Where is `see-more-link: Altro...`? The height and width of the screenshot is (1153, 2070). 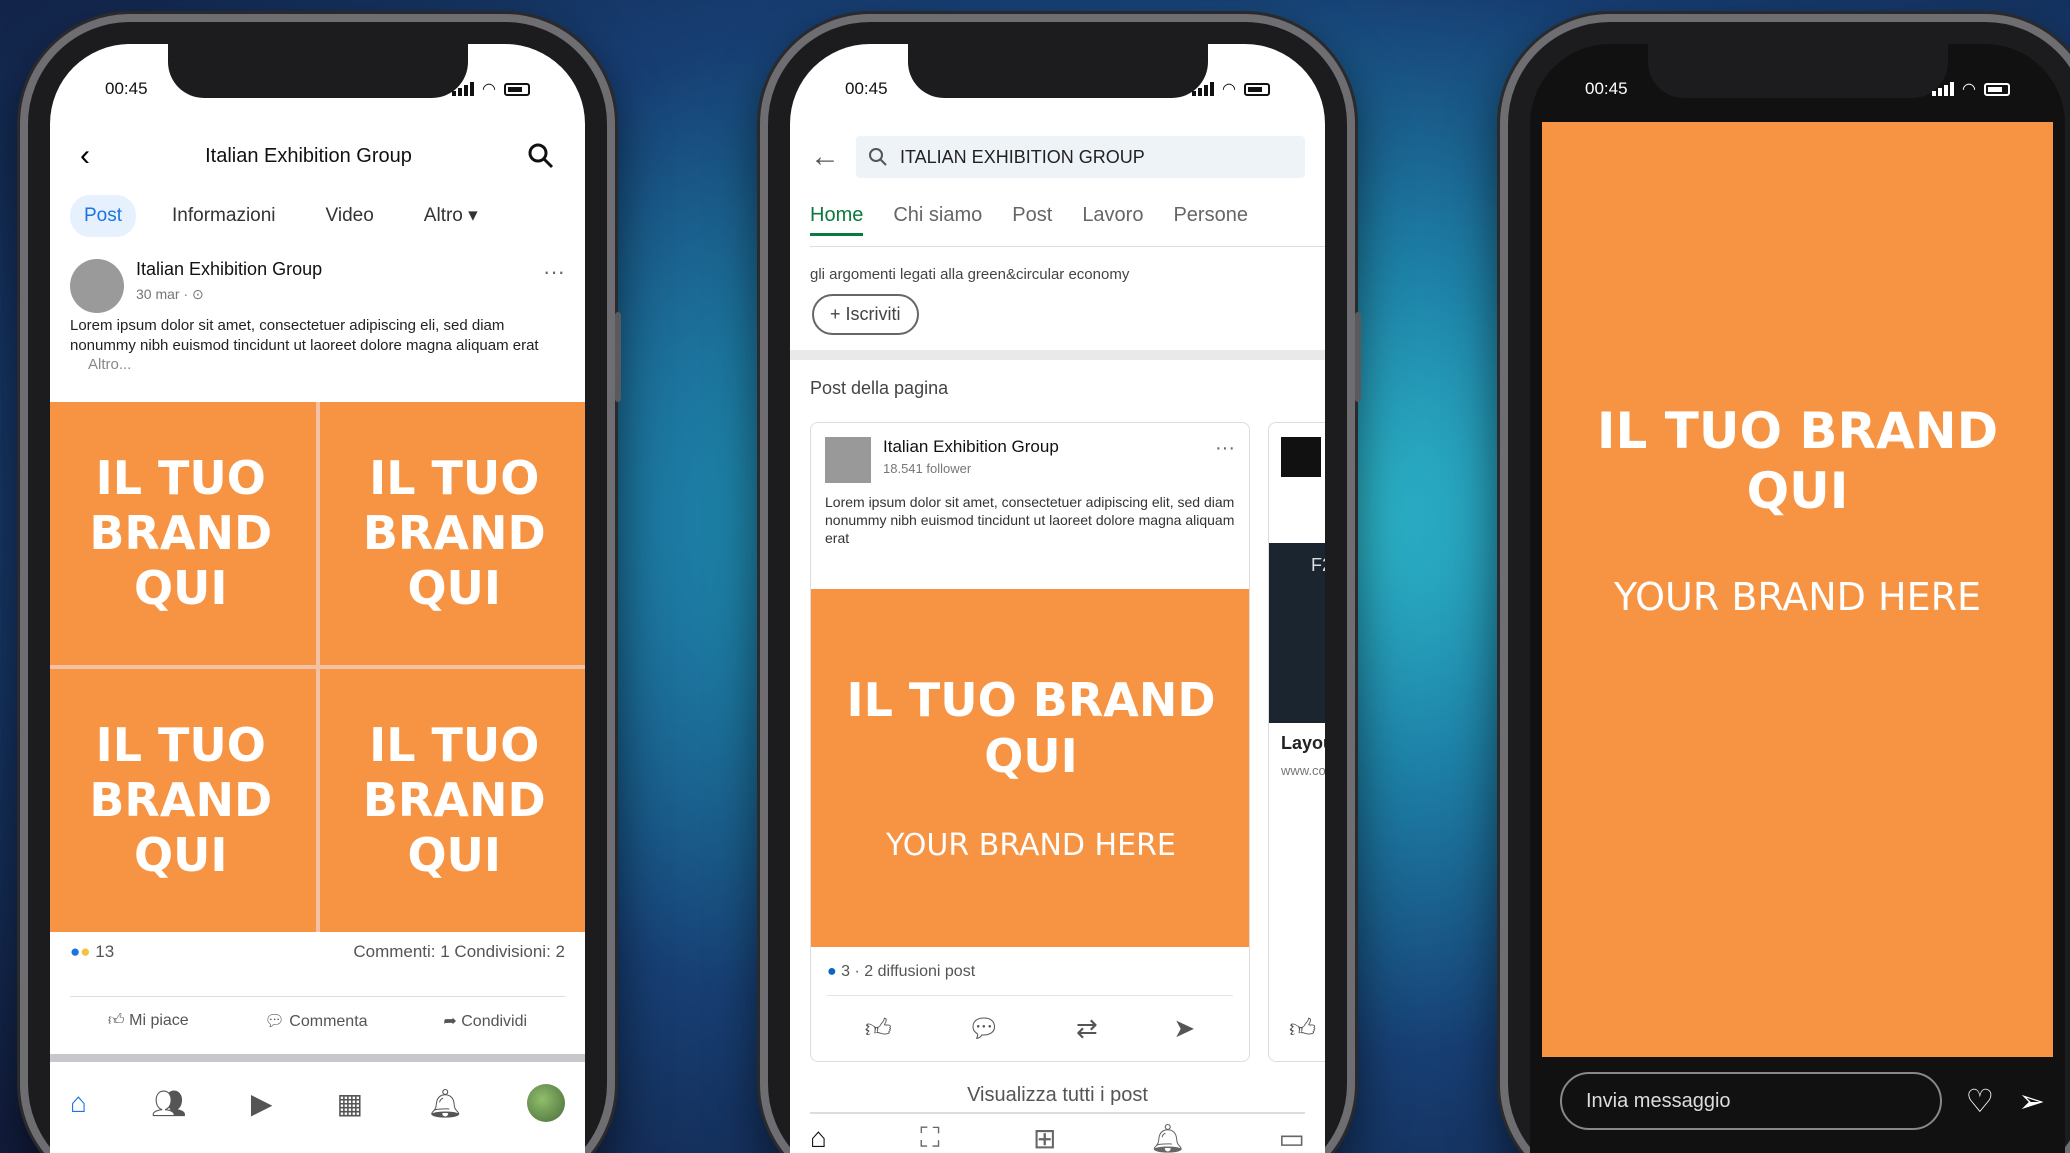
see-more-link: Altro... is located at coordinates (109, 364).